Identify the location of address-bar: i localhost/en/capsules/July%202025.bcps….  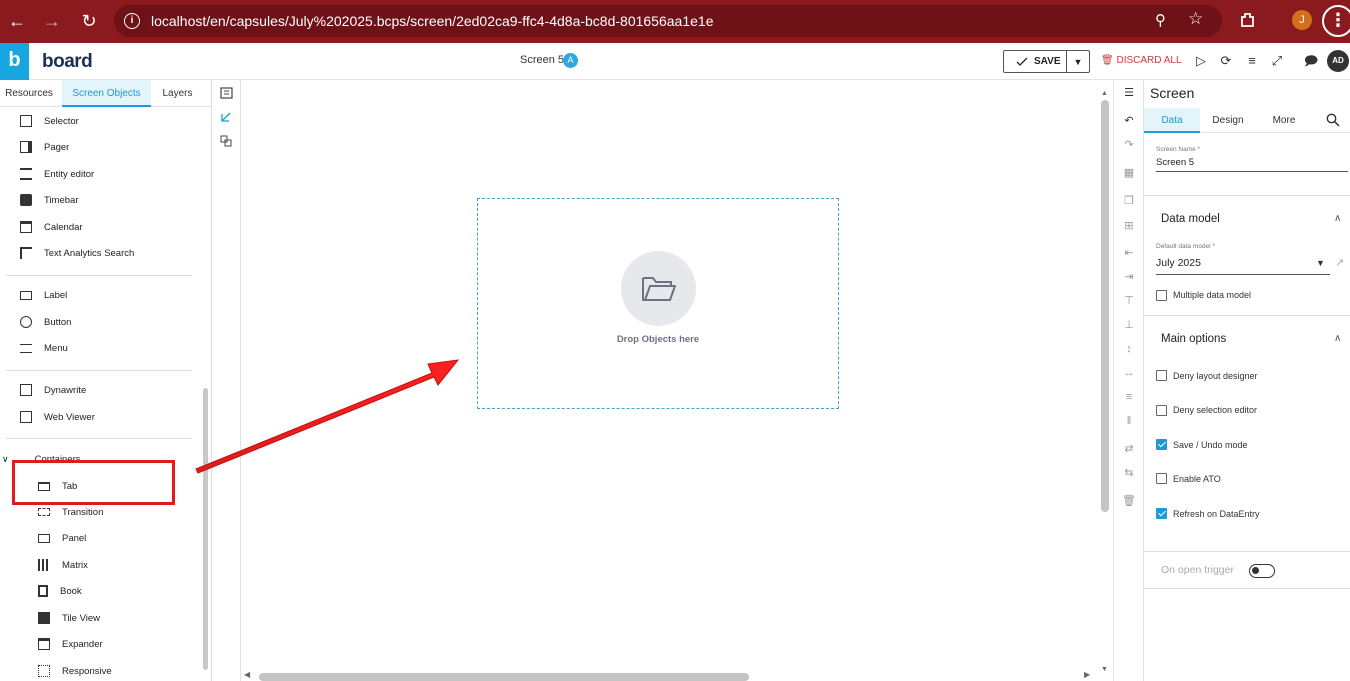
(668, 21).